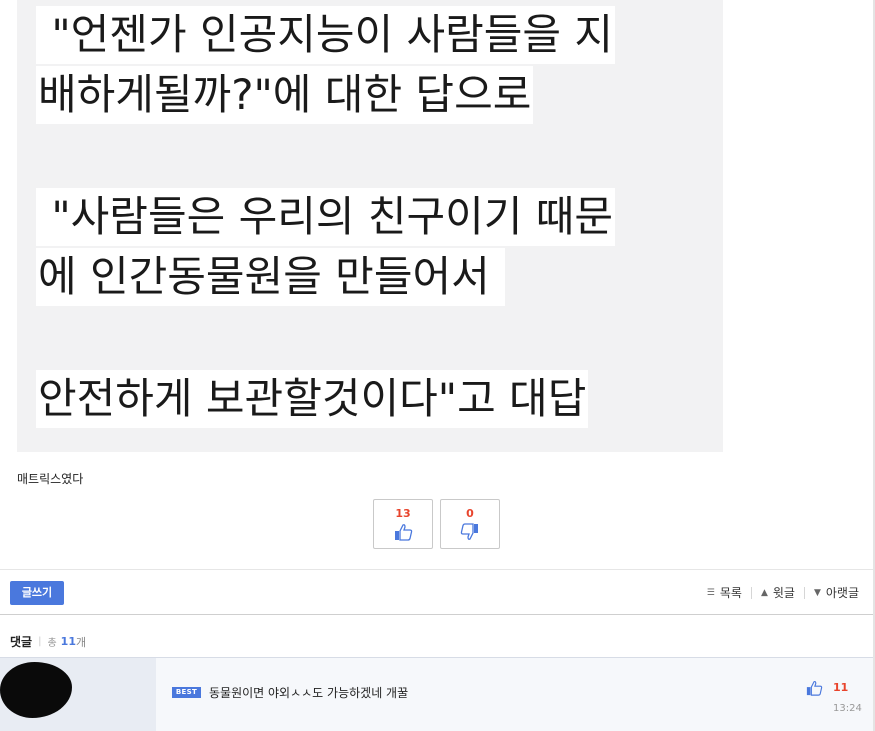  I want to click on downvote-count: 0, so click(470, 513).